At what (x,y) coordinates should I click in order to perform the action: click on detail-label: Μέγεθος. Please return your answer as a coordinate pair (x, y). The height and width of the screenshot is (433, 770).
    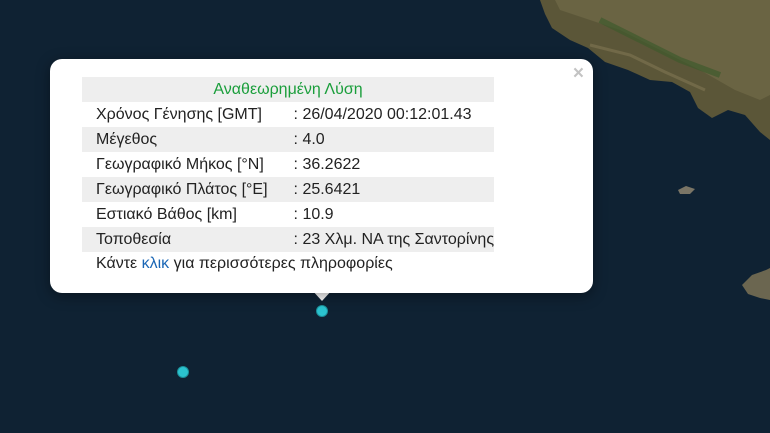
    Looking at the image, I should click on (175, 139).